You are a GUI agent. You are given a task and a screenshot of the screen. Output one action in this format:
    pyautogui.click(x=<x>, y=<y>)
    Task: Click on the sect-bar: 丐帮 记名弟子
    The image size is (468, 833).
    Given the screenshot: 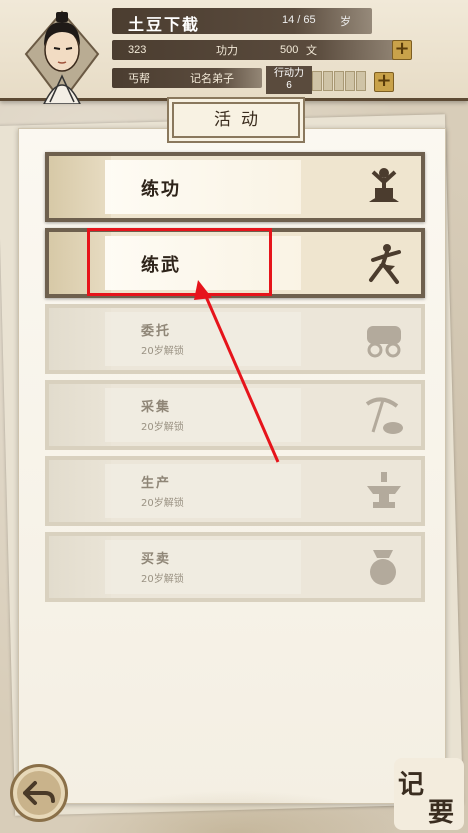 What is the action you would take?
    pyautogui.click(x=187, y=78)
    